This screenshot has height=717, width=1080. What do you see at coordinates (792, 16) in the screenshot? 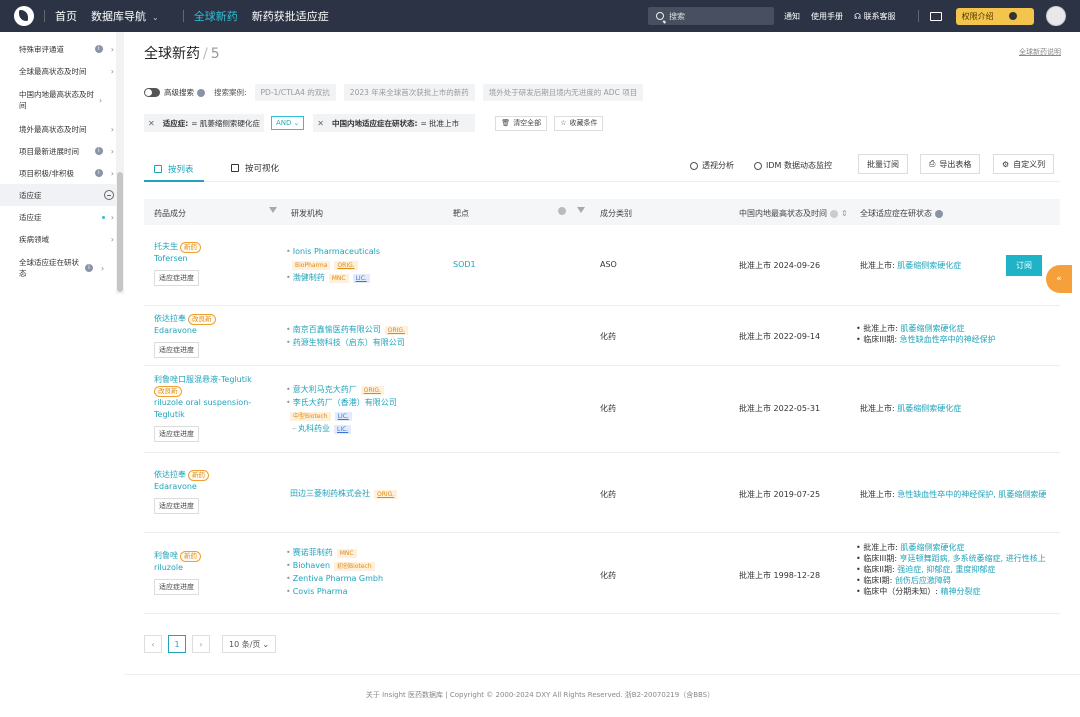
I see `notification-link: 通知` at bounding box center [792, 16].